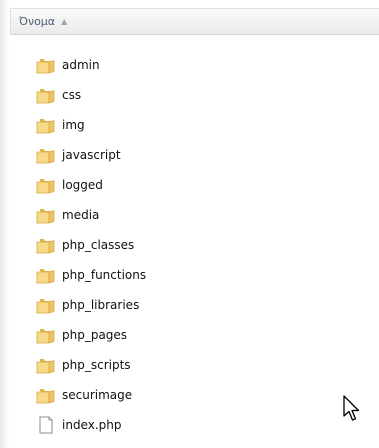  What do you see at coordinates (82, 185) in the screenshot?
I see `item-name-label: logged` at bounding box center [82, 185].